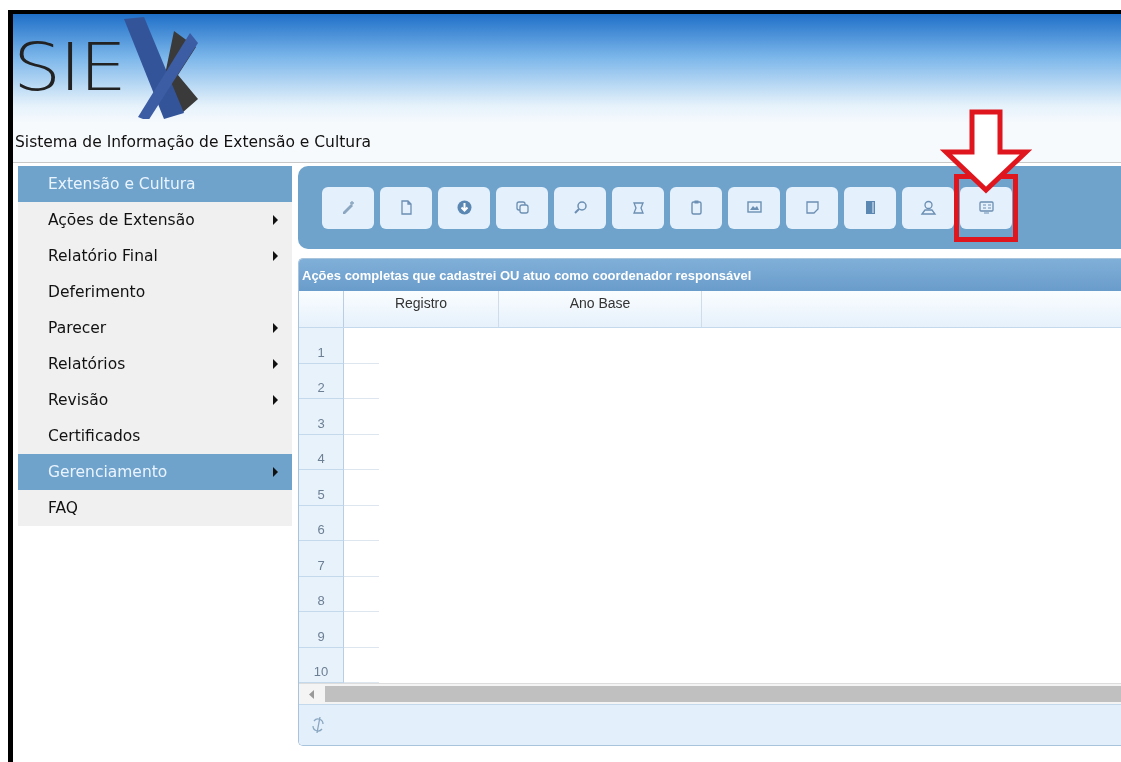 This screenshot has height=762, width=1121. What do you see at coordinates (321, 630) in the screenshot?
I see `row-number: 9` at bounding box center [321, 630].